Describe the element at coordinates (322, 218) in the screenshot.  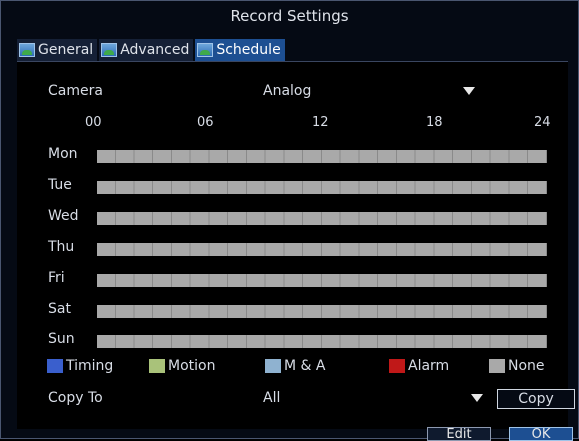
I see `timebar-wed` at that location.